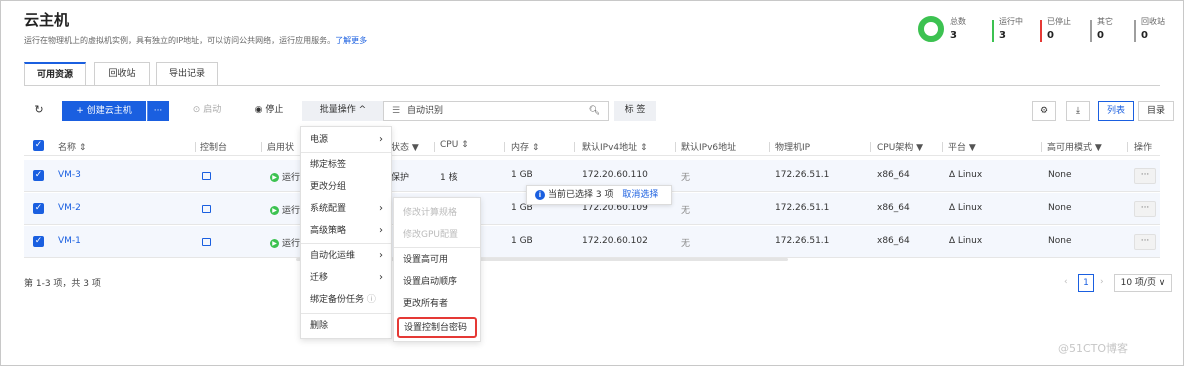  Describe the element at coordinates (400, 178) in the screenshot. I see `state-cell: 保护` at that location.